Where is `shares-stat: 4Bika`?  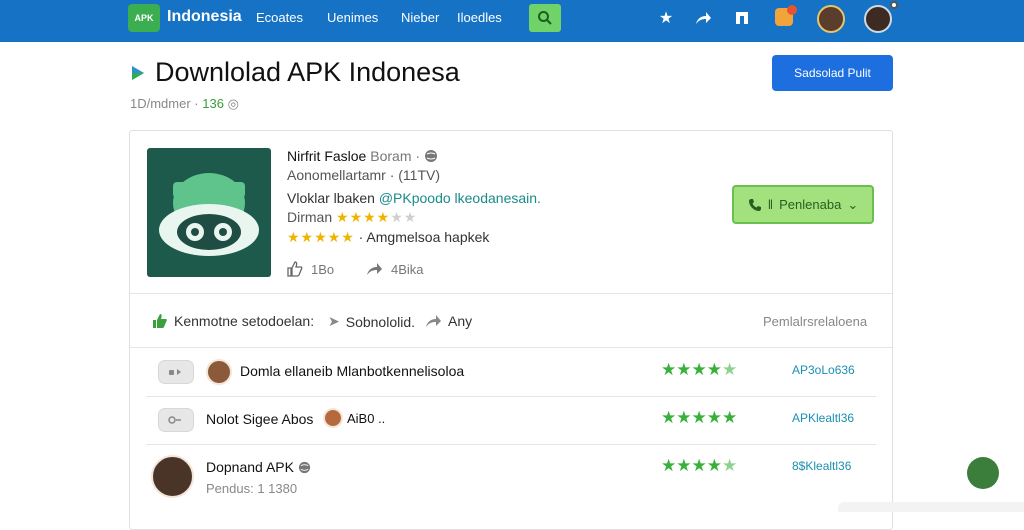
shares-stat: 4Bika is located at coordinates (394, 269).